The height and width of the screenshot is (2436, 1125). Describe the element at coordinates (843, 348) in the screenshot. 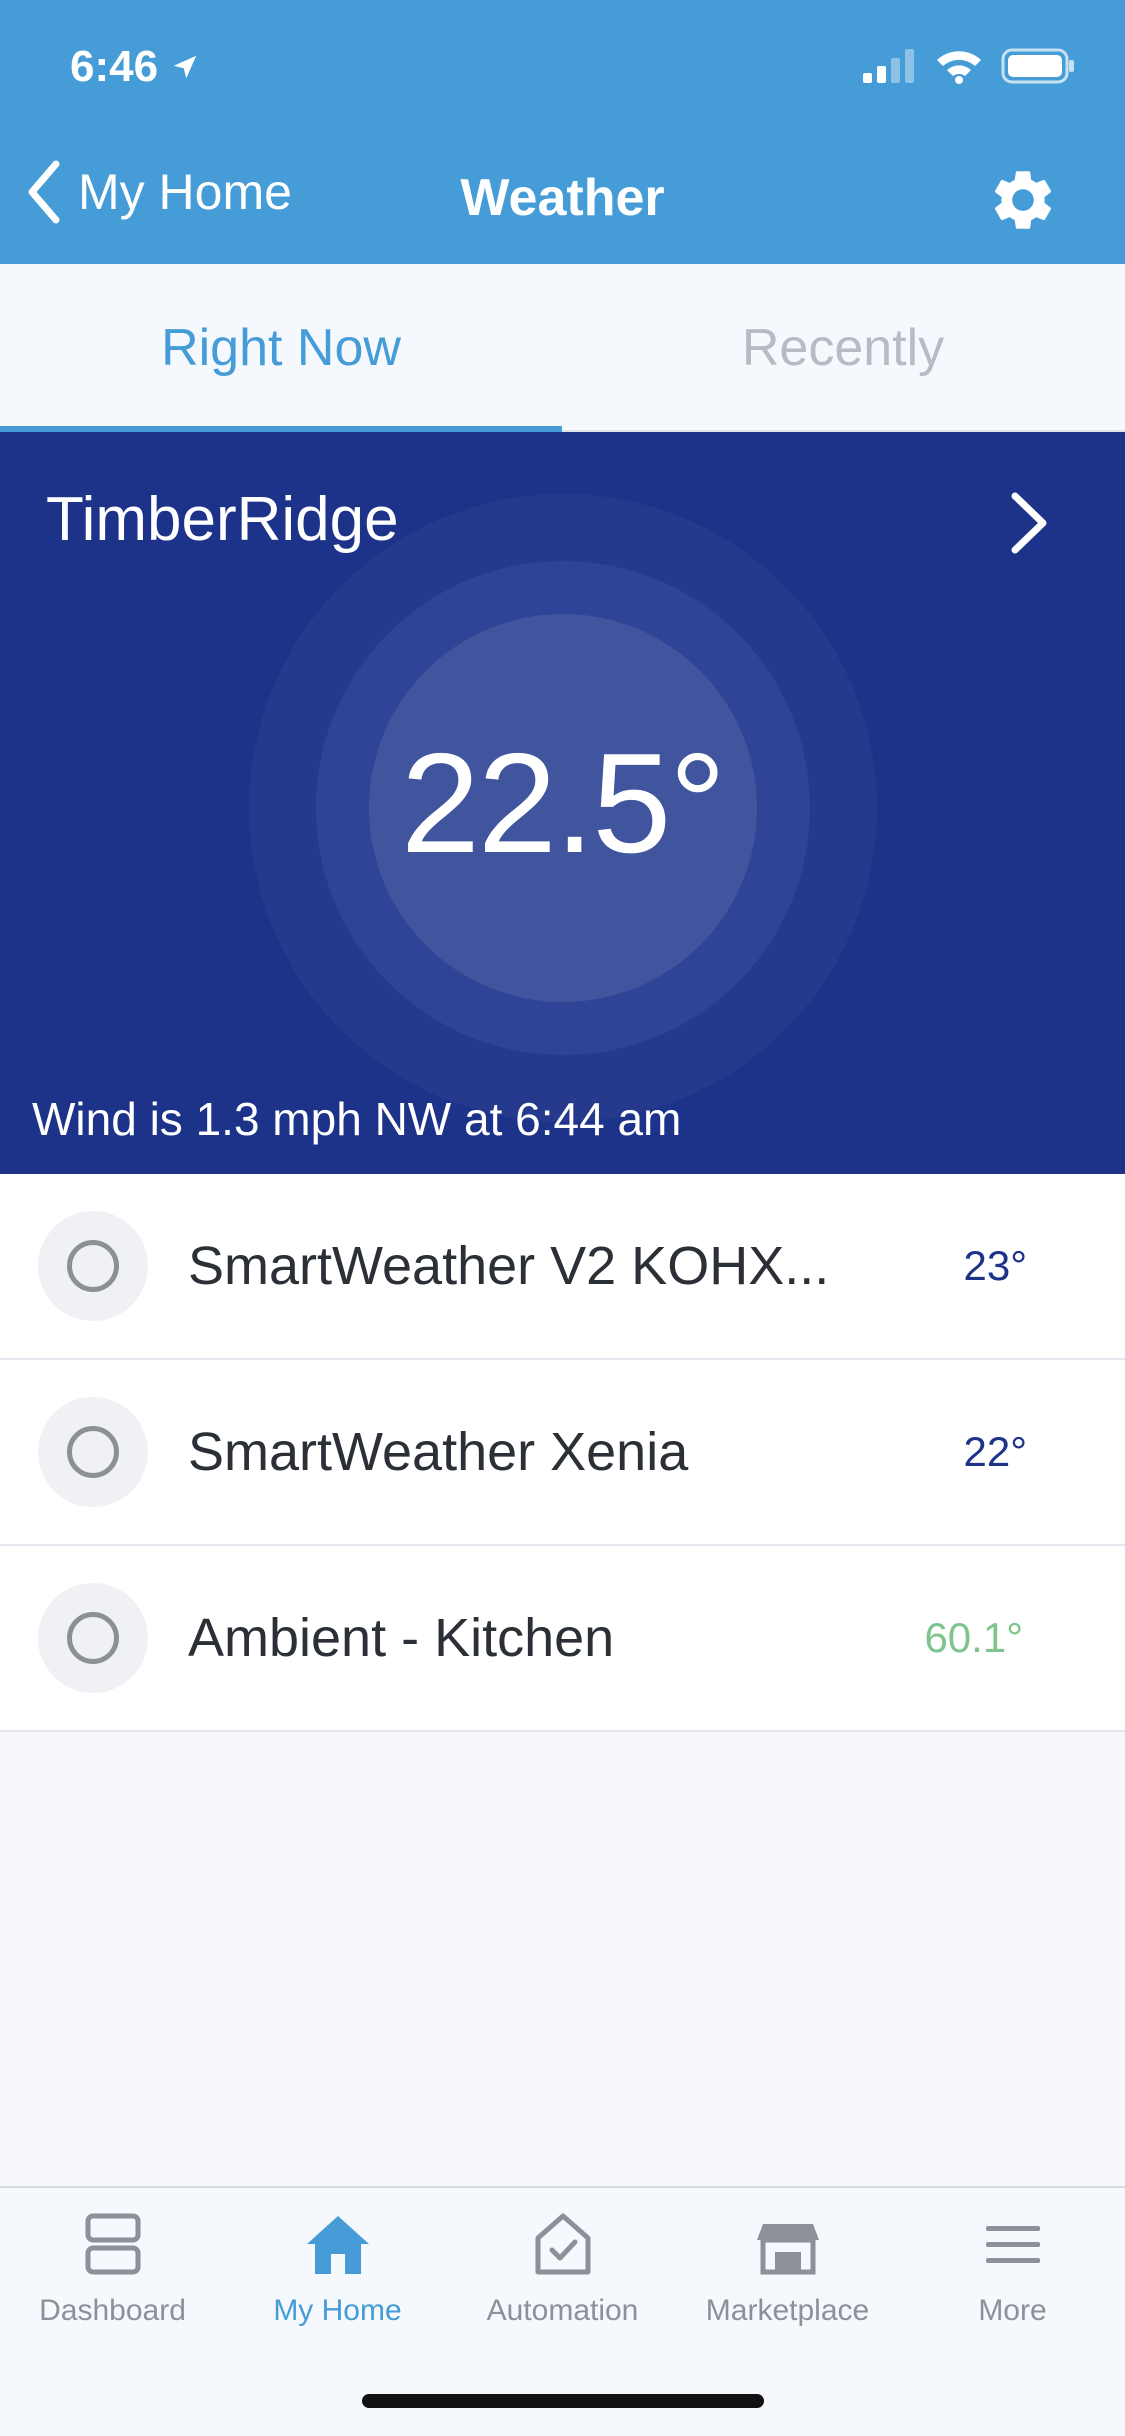

I see `tab-recently: Recently` at that location.